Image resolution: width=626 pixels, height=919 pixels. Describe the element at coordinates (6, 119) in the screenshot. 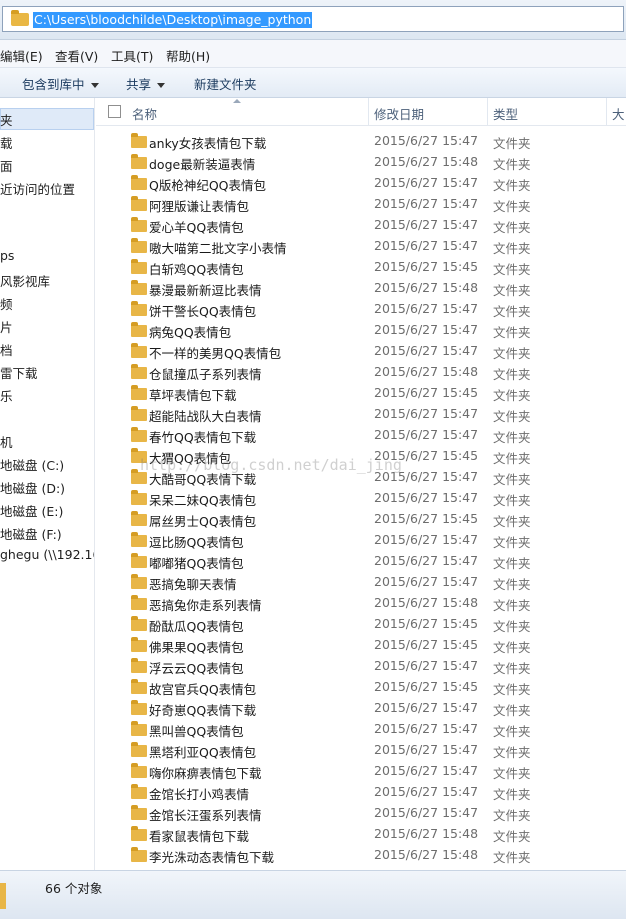

I see `nav-item-favorites: 夹` at that location.